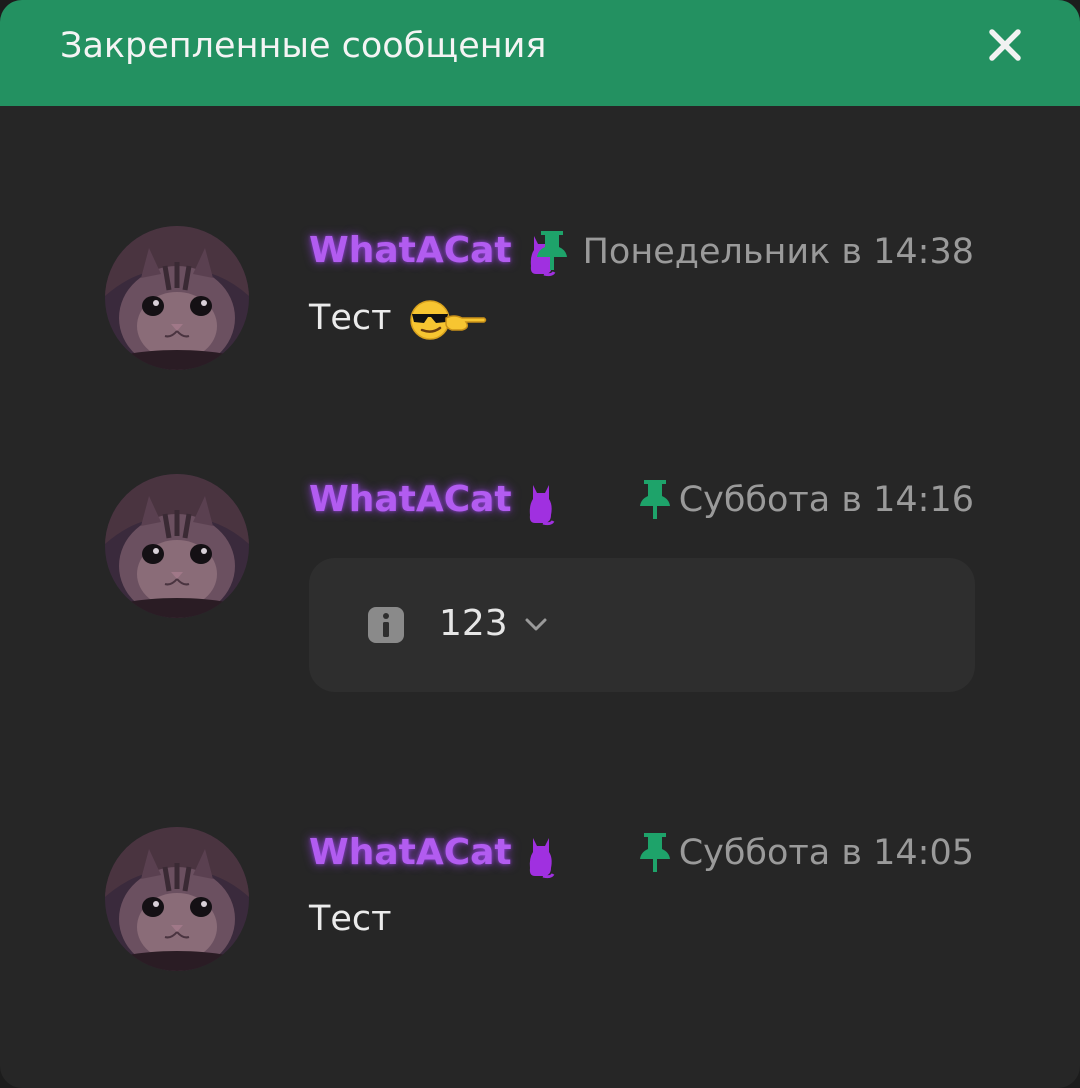  What do you see at coordinates (826, 853) in the screenshot?
I see `message-time: Суббота в 14:05` at bounding box center [826, 853].